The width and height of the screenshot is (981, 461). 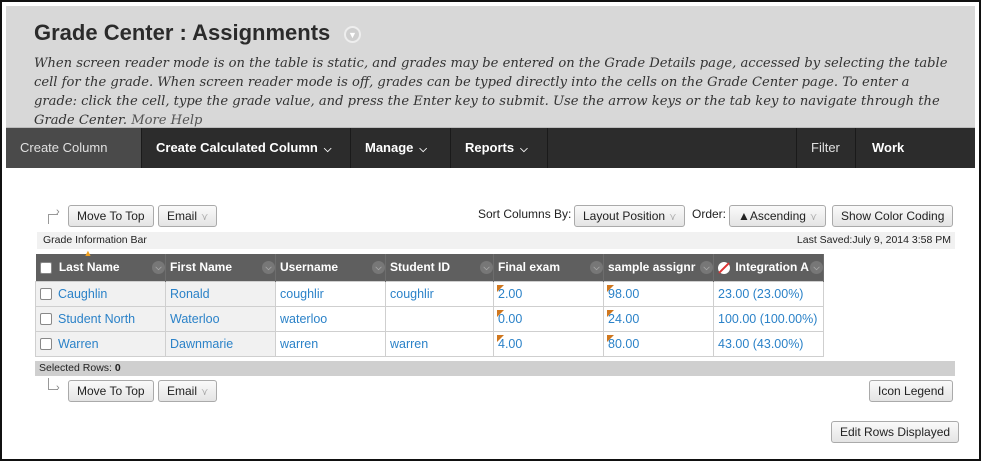 I want to click on title-menu-icon: ▼, so click(x=352, y=34).